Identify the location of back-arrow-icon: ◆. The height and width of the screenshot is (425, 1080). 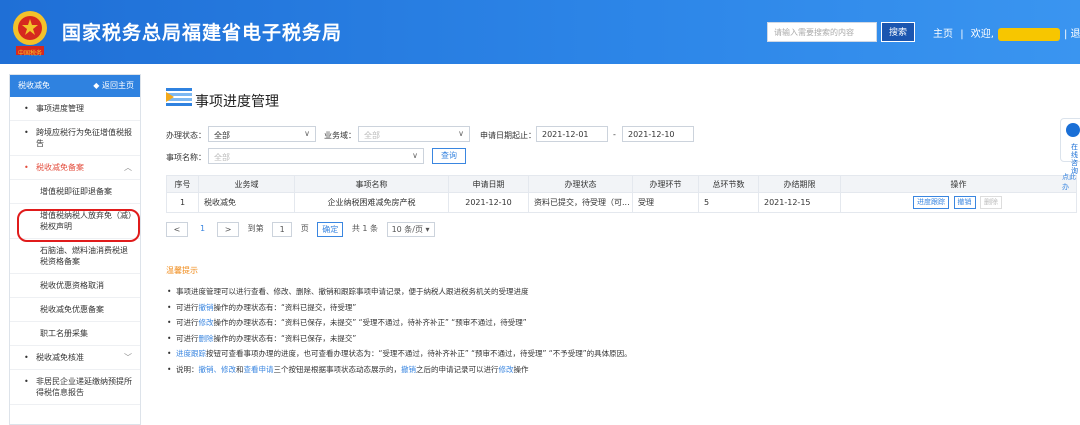
(97, 85).